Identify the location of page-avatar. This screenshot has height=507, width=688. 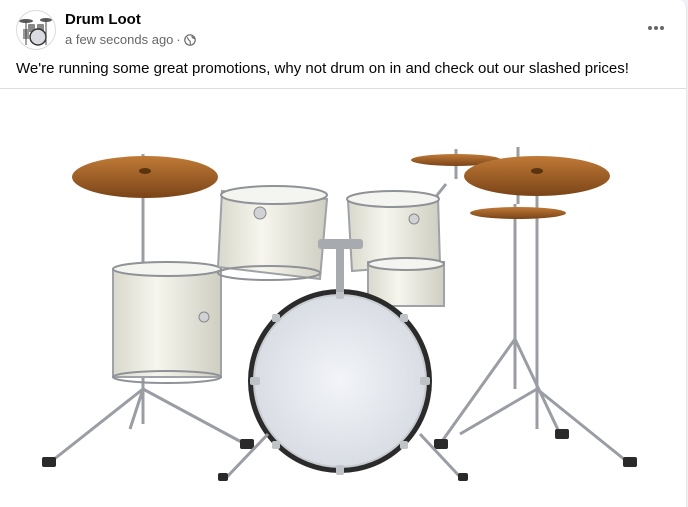
(36, 30).